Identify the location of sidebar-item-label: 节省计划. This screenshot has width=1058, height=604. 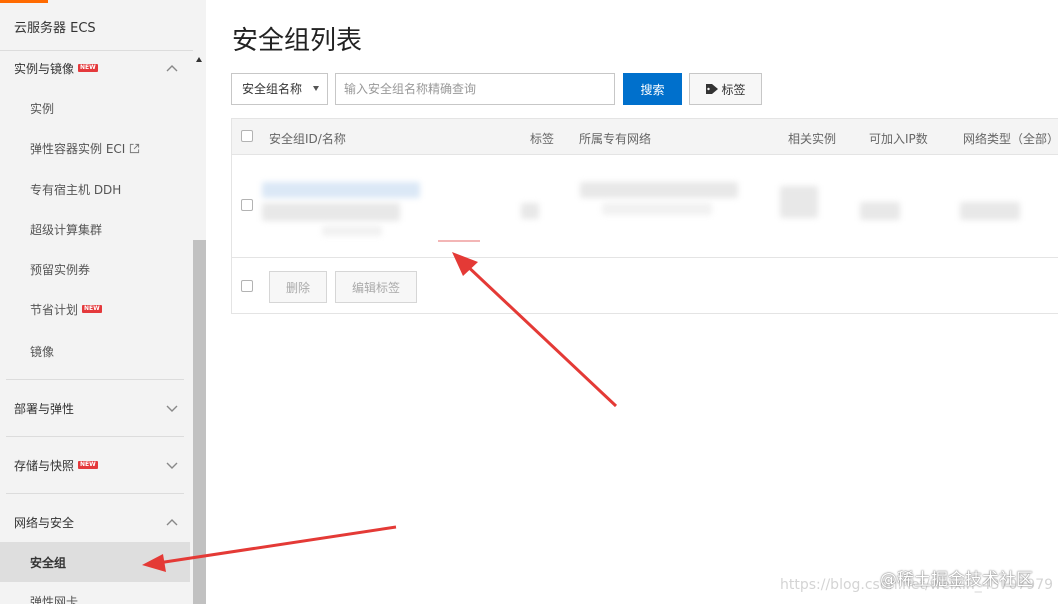
(54, 309).